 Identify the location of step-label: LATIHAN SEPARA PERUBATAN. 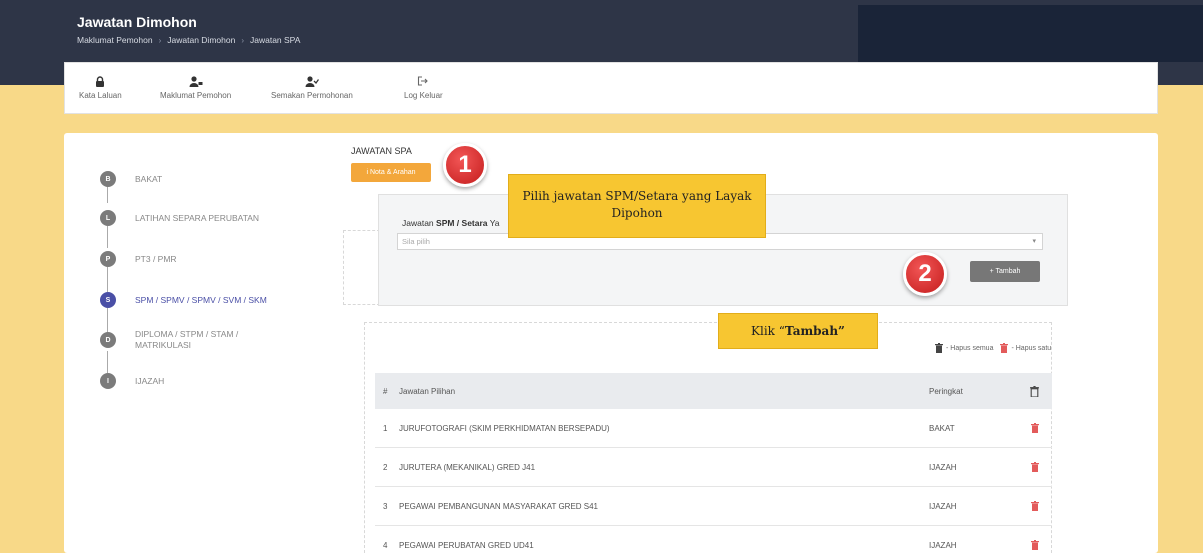
(197, 217).